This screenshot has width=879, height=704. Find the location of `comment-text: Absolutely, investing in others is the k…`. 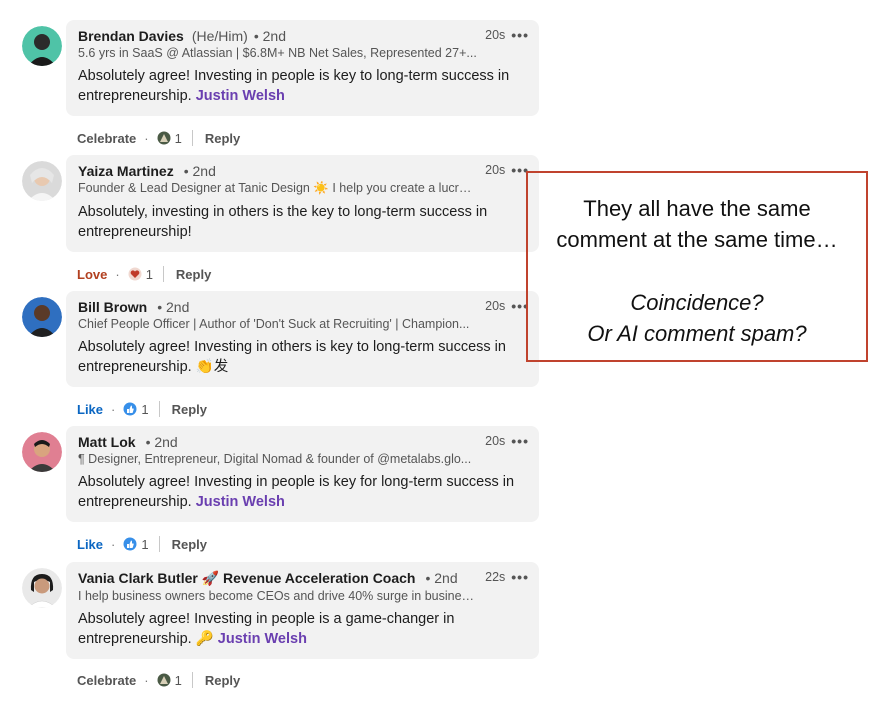

comment-text: Absolutely, investing in others is the k… is located at coordinates (298, 222).